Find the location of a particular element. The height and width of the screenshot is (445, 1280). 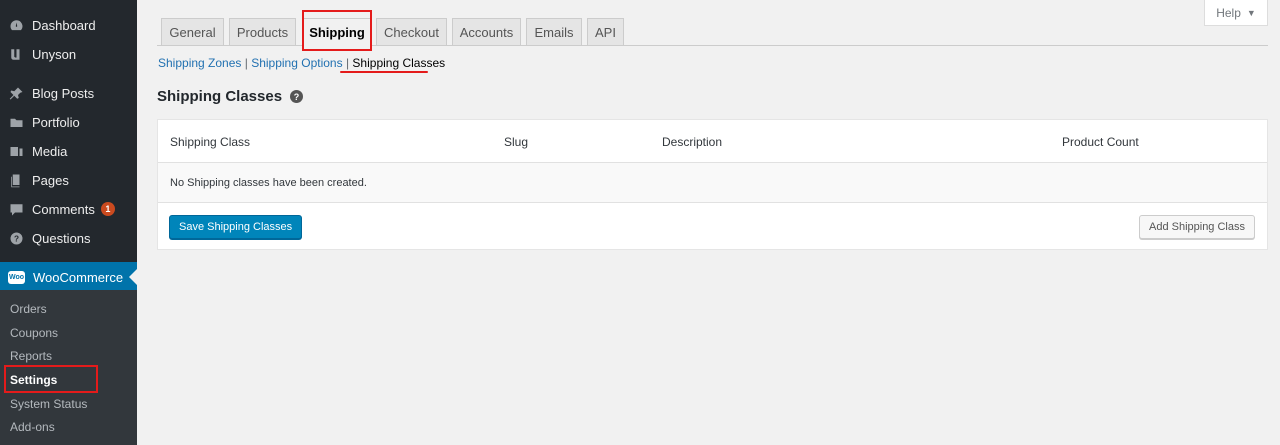

column-description: Description is located at coordinates (692, 142).